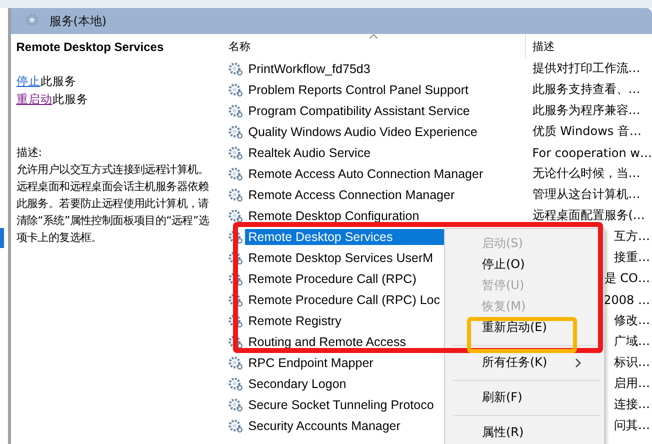 The width and height of the screenshot is (652, 444). What do you see at coordinates (344, 300) in the screenshot?
I see `service-name-cell: Remote Procedure Call (RPC) Loc` at bounding box center [344, 300].